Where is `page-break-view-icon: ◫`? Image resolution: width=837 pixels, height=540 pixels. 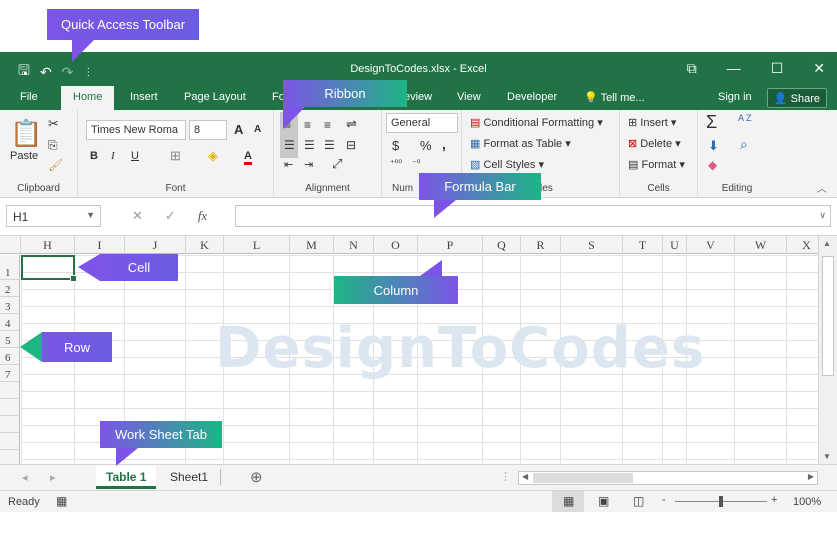
page-break-view-icon: ◫ is located at coordinates (638, 501).